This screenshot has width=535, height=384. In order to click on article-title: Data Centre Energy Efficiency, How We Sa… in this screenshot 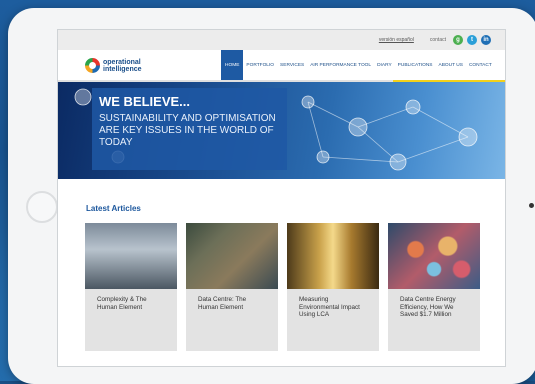, I will do `click(434, 304)`.